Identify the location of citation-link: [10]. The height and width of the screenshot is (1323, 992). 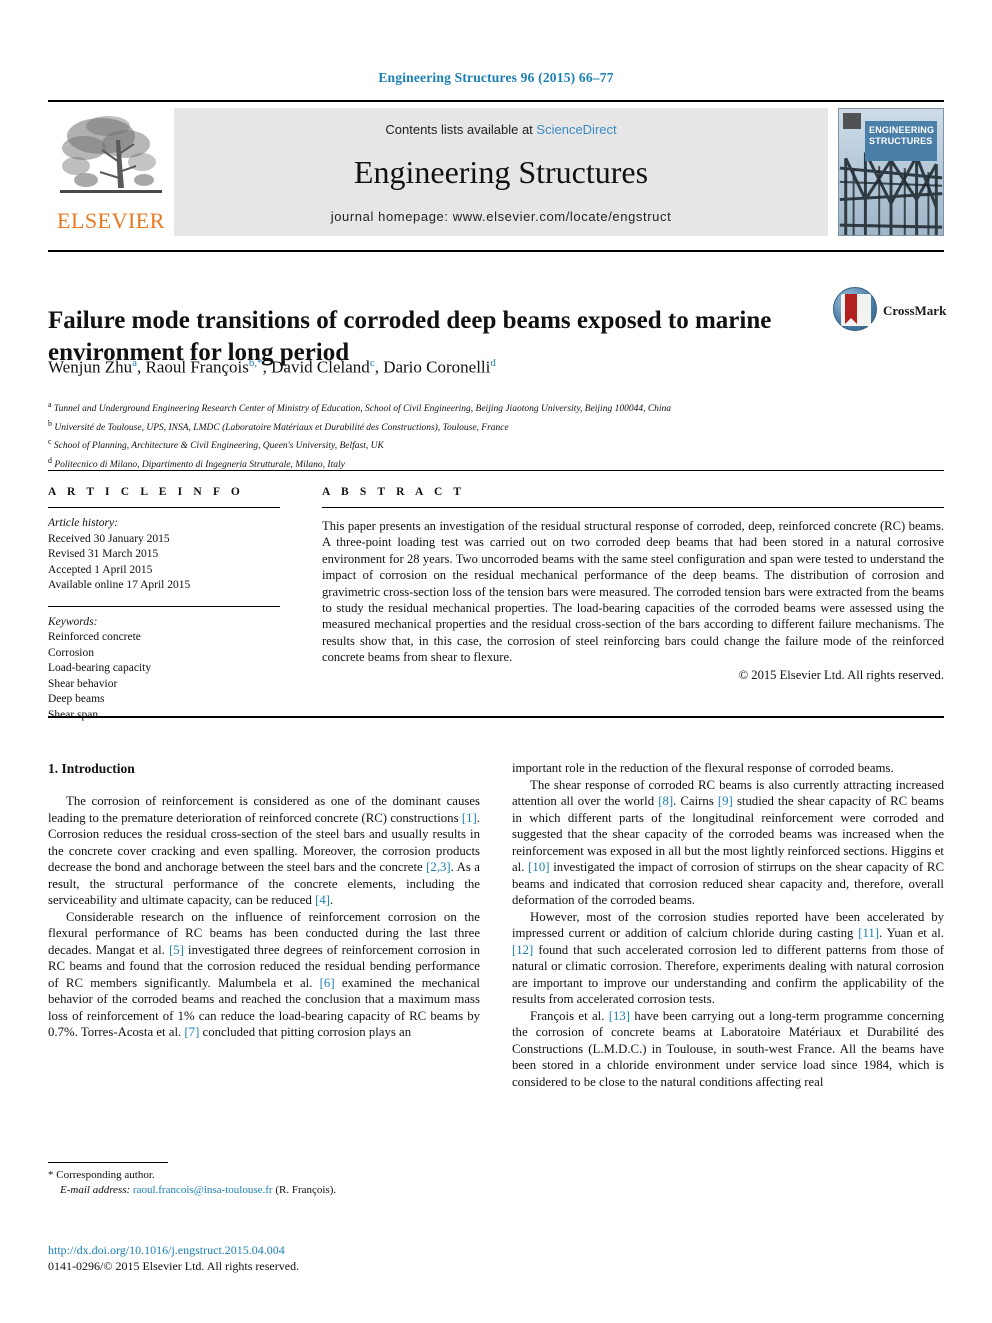
(538, 867).